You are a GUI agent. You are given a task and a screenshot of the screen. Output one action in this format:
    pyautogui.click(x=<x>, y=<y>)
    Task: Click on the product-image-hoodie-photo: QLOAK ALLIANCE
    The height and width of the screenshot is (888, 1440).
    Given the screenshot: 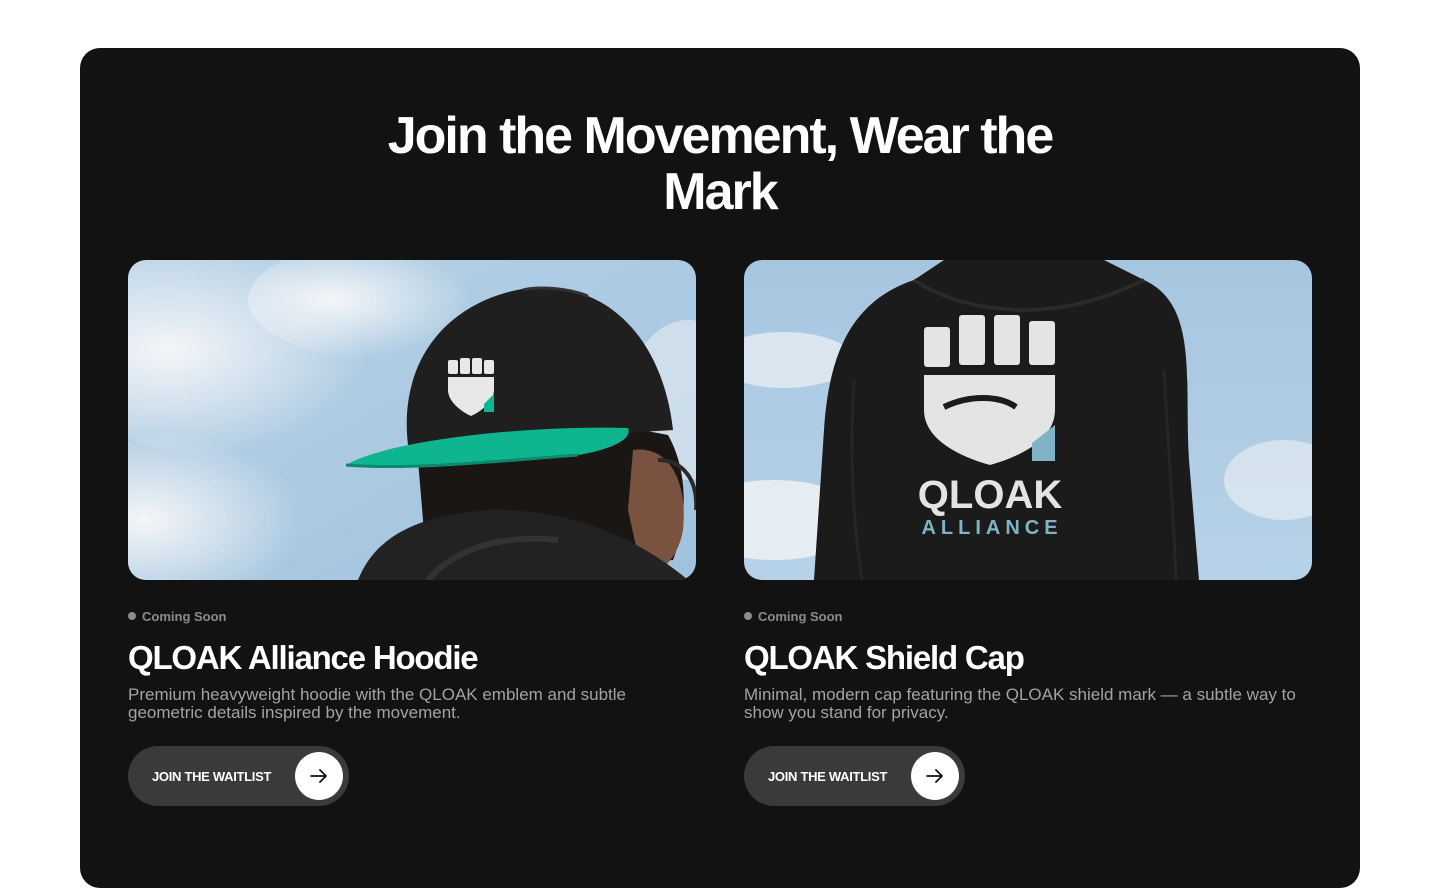 What is the action you would take?
    pyautogui.click(x=1028, y=420)
    